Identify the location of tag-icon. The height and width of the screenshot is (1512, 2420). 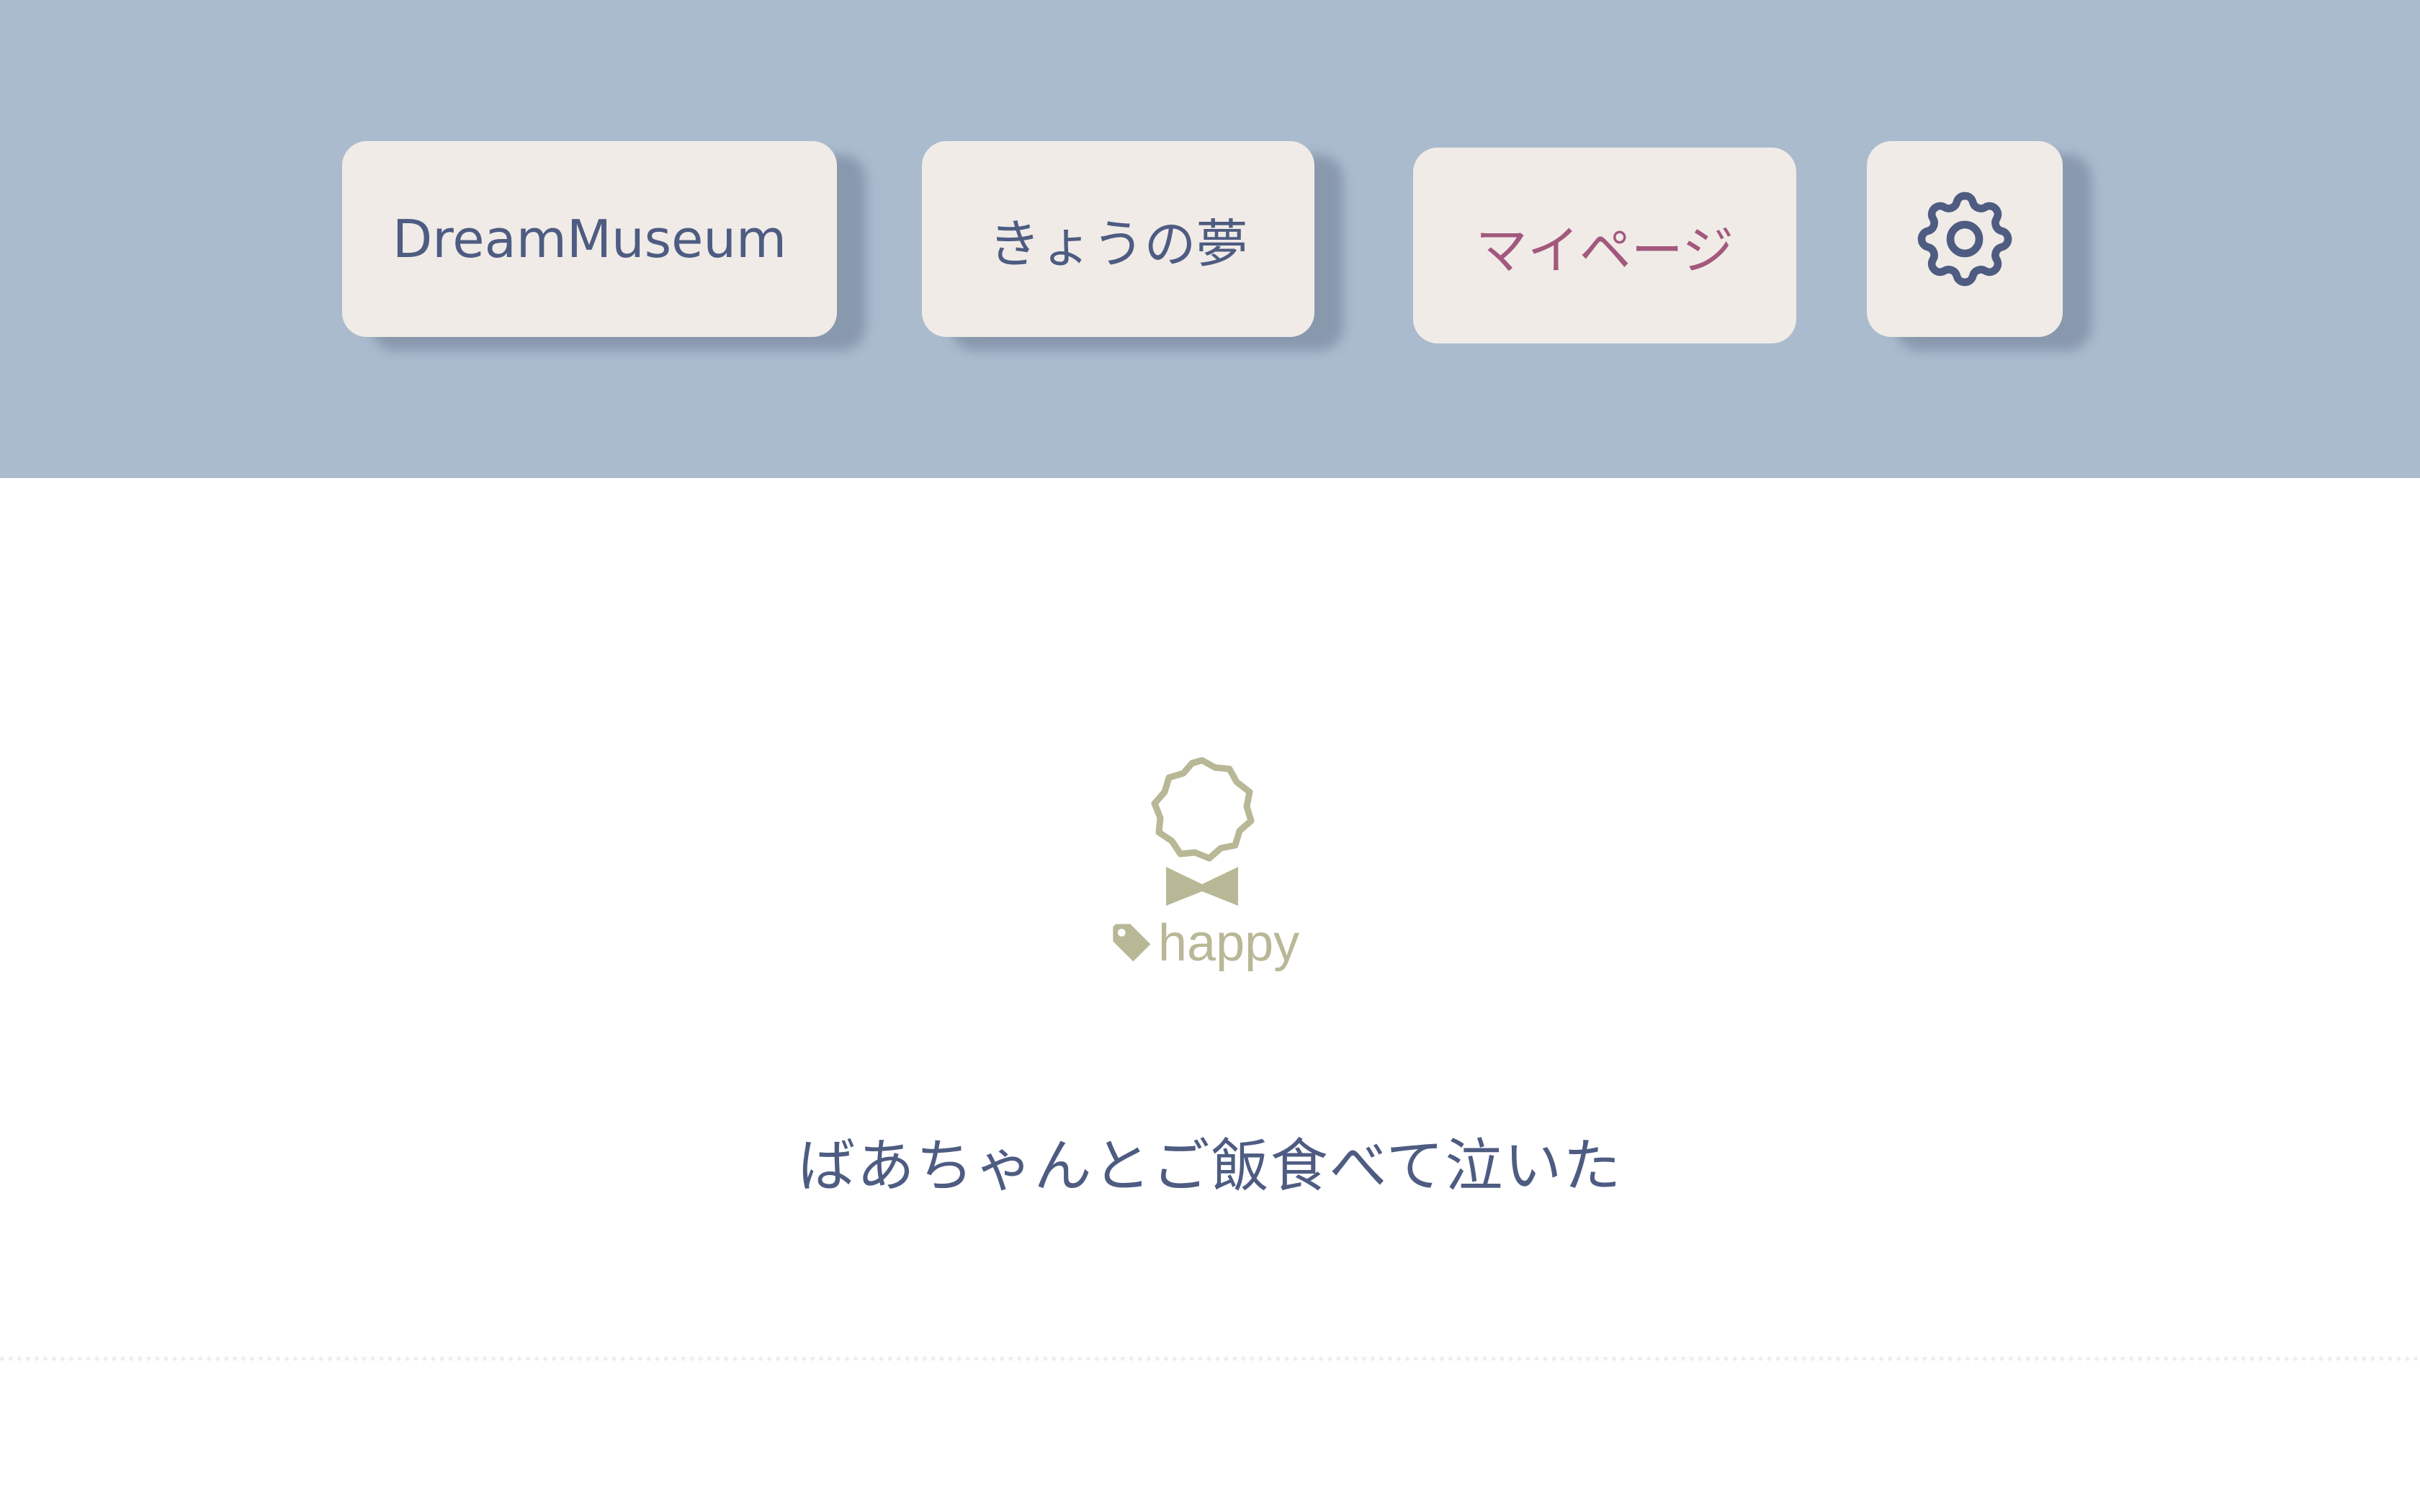
(1132, 943).